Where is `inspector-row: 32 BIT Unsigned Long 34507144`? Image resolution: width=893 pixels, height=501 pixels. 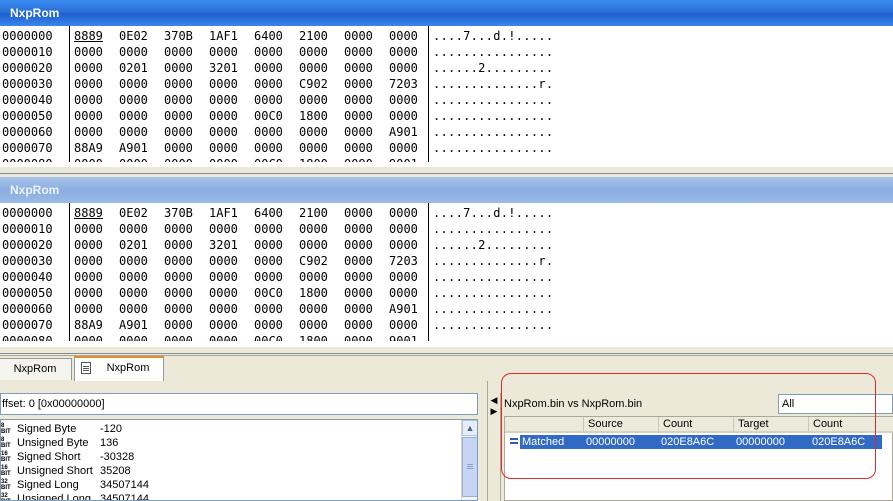 inspector-row: 32 BIT Unsigned Long 34507144 is located at coordinates (231, 496).